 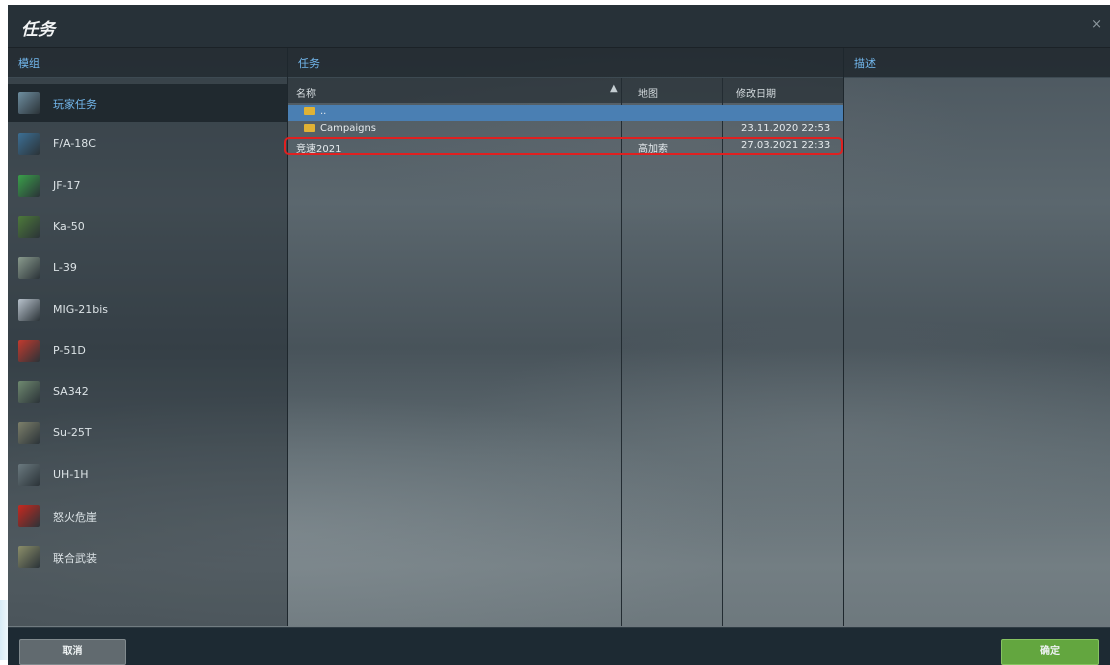 What do you see at coordinates (29, 309) in the screenshot?
I see `mig21bis-icon` at bounding box center [29, 309].